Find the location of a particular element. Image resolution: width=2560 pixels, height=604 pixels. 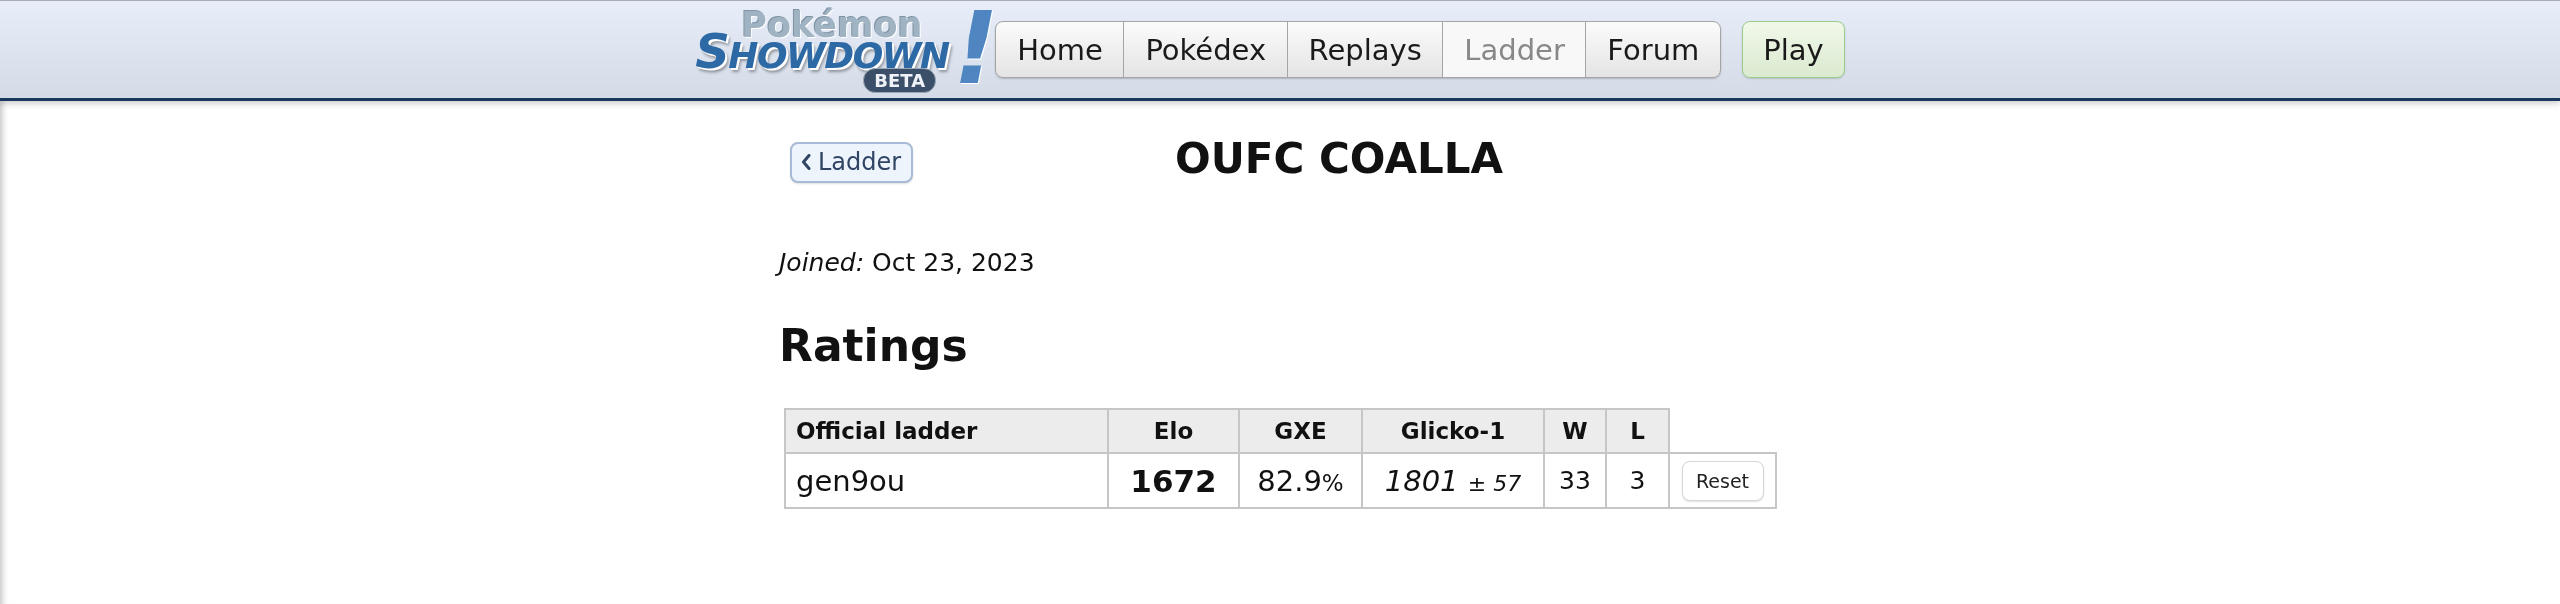

column-header: Official ladder is located at coordinates (946, 431).